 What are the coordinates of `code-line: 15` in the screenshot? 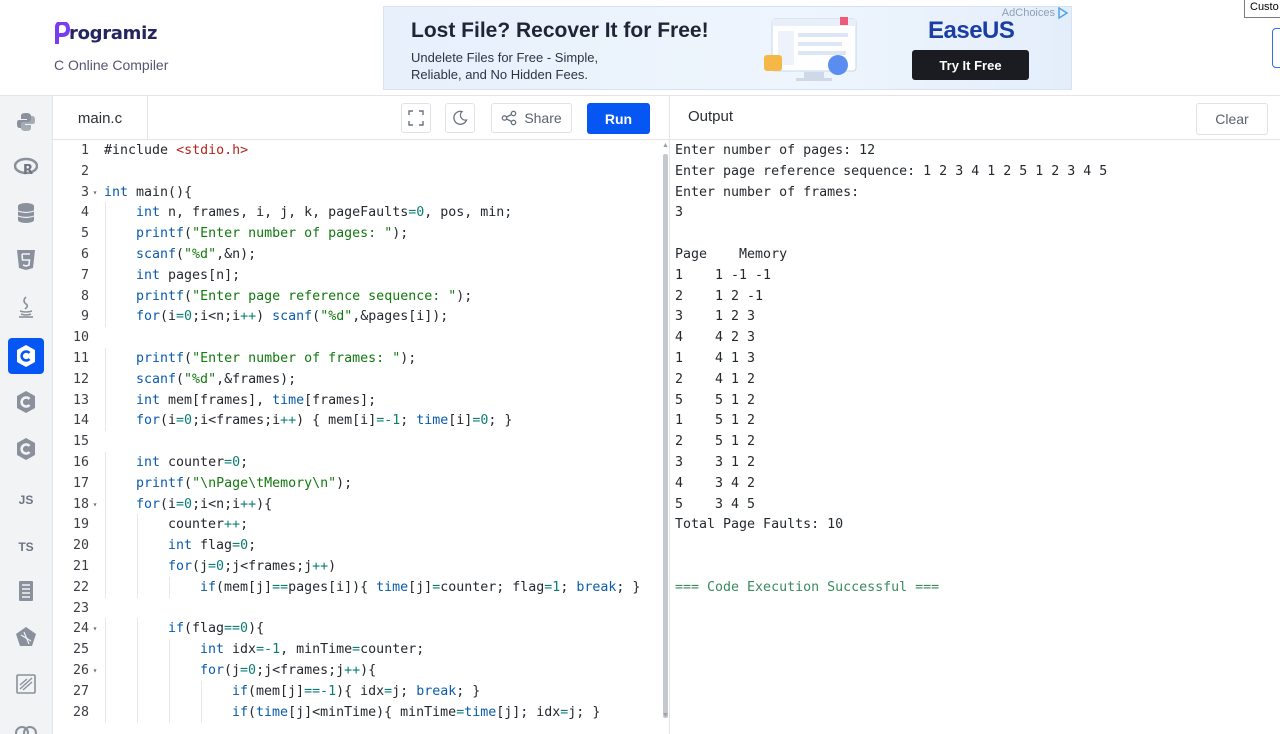 It's located at (357, 441).